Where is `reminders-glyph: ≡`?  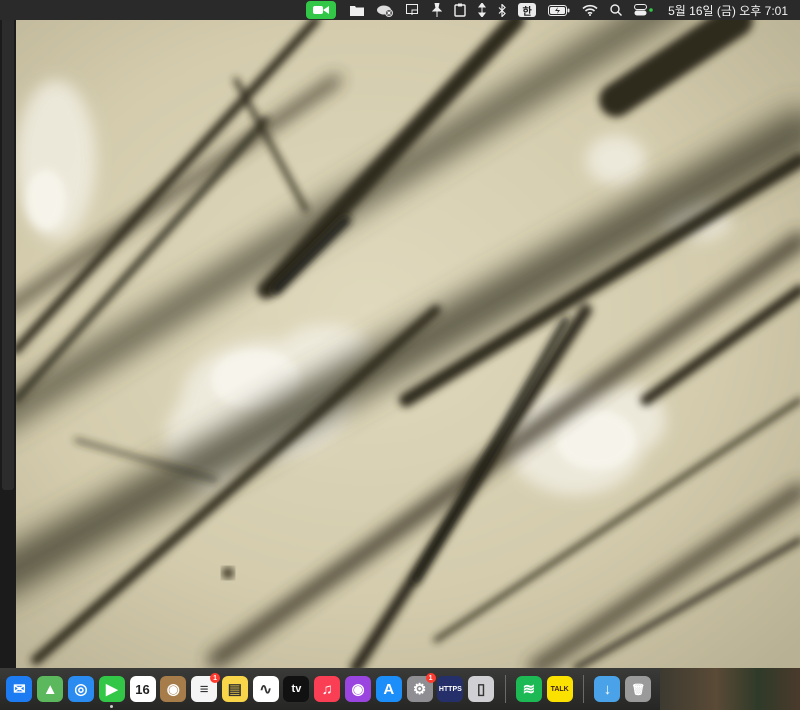
reminders-glyph: ≡ is located at coordinates (204, 689).